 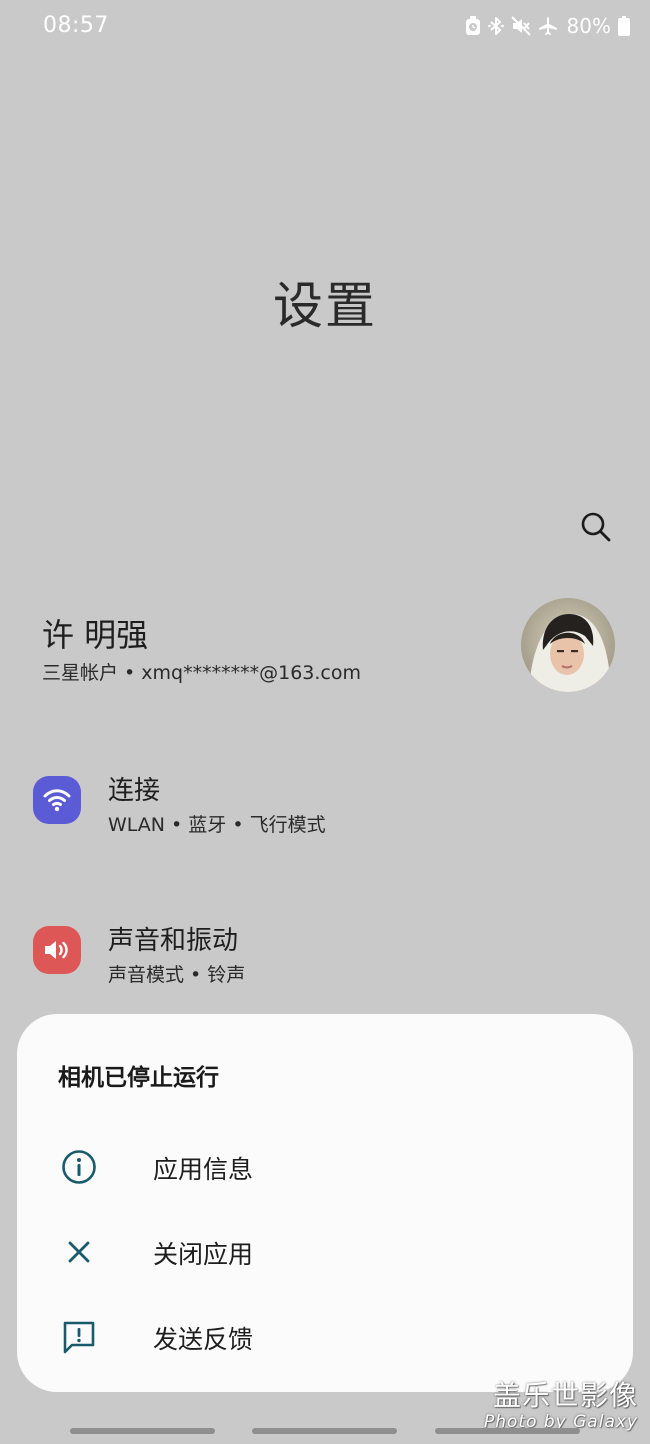 I want to click on airplane-mode-icon, so click(x=548, y=26).